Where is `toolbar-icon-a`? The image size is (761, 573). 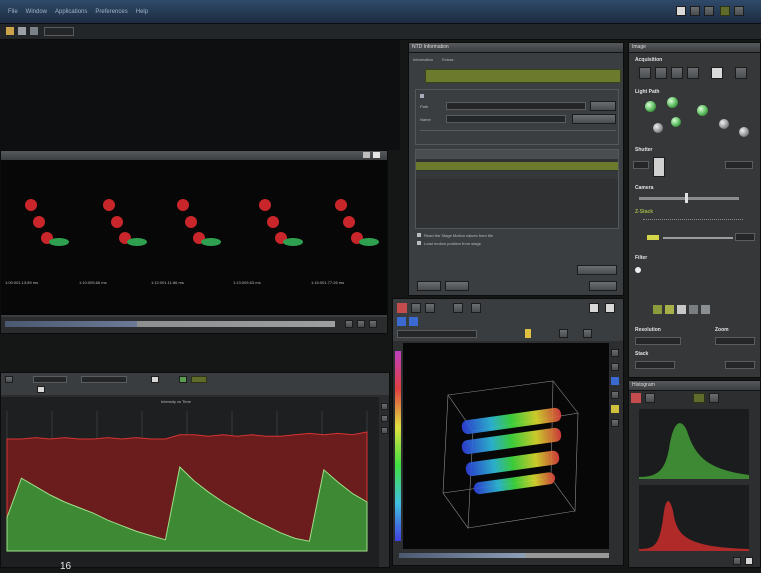 toolbar-icon-a is located at coordinates (10, 31).